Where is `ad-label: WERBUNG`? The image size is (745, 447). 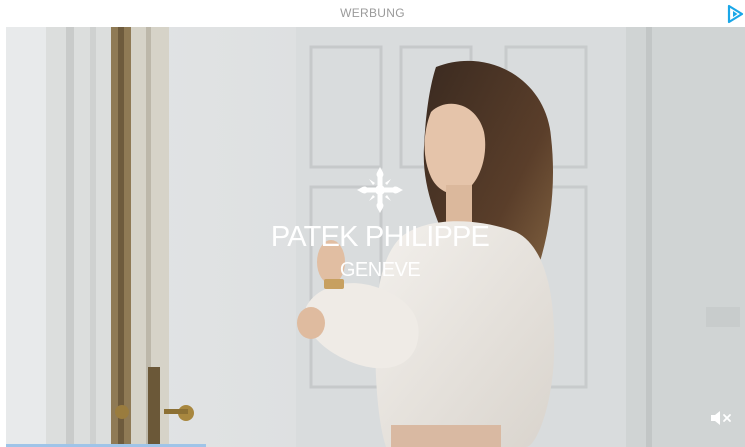
ad-label: WERBUNG is located at coordinates (372, 13).